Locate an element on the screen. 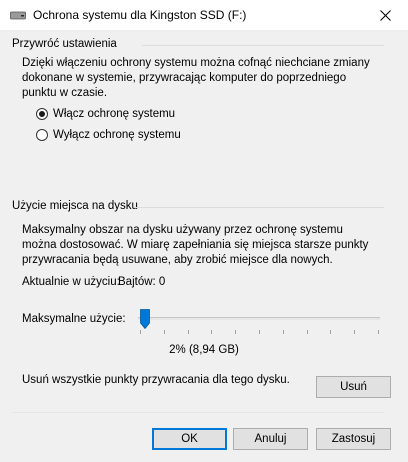 The width and height of the screenshot is (408, 462). enable-protection-label: Włącz ochronę systemu is located at coordinates (114, 114).